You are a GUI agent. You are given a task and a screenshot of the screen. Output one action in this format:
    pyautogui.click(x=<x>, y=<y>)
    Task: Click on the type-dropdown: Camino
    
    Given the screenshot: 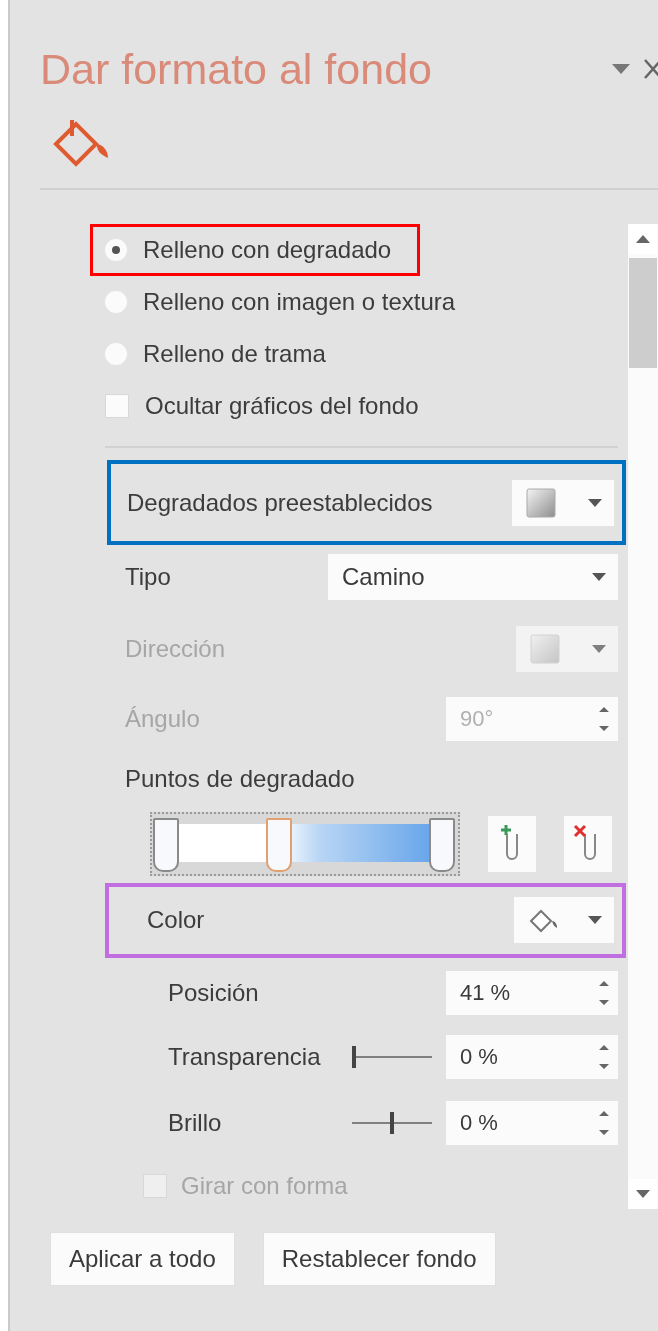 What is the action you would take?
    pyautogui.click(x=473, y=577)
    